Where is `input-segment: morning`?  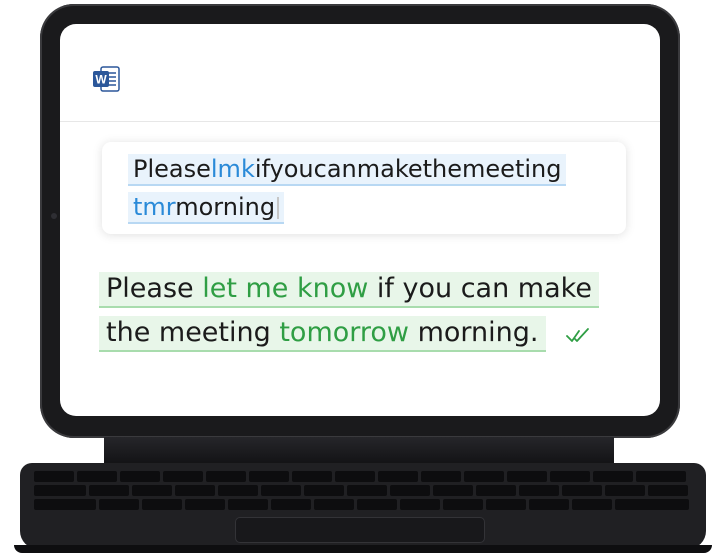 input-segment: morning is located at coordinates (225, 207).